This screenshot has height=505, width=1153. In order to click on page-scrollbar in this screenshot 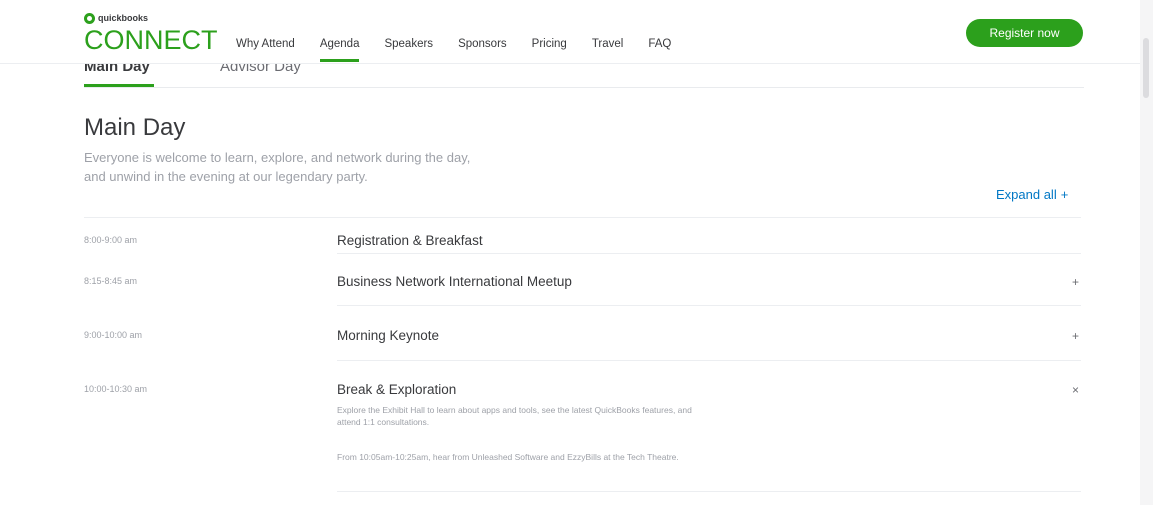, I will do `click(1146, 252)`.